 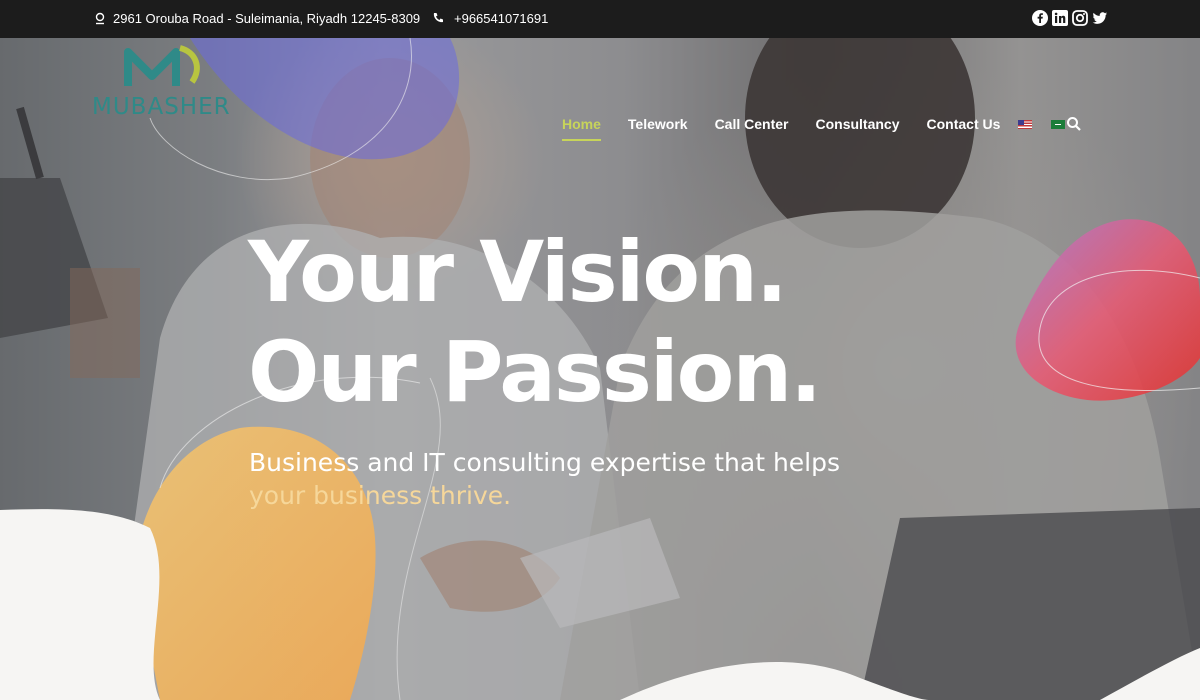 What do you see at coordinates (1058, 124) in the screenshot?
I see `arabic-flag-icon` at bounding box center [1058, 124].